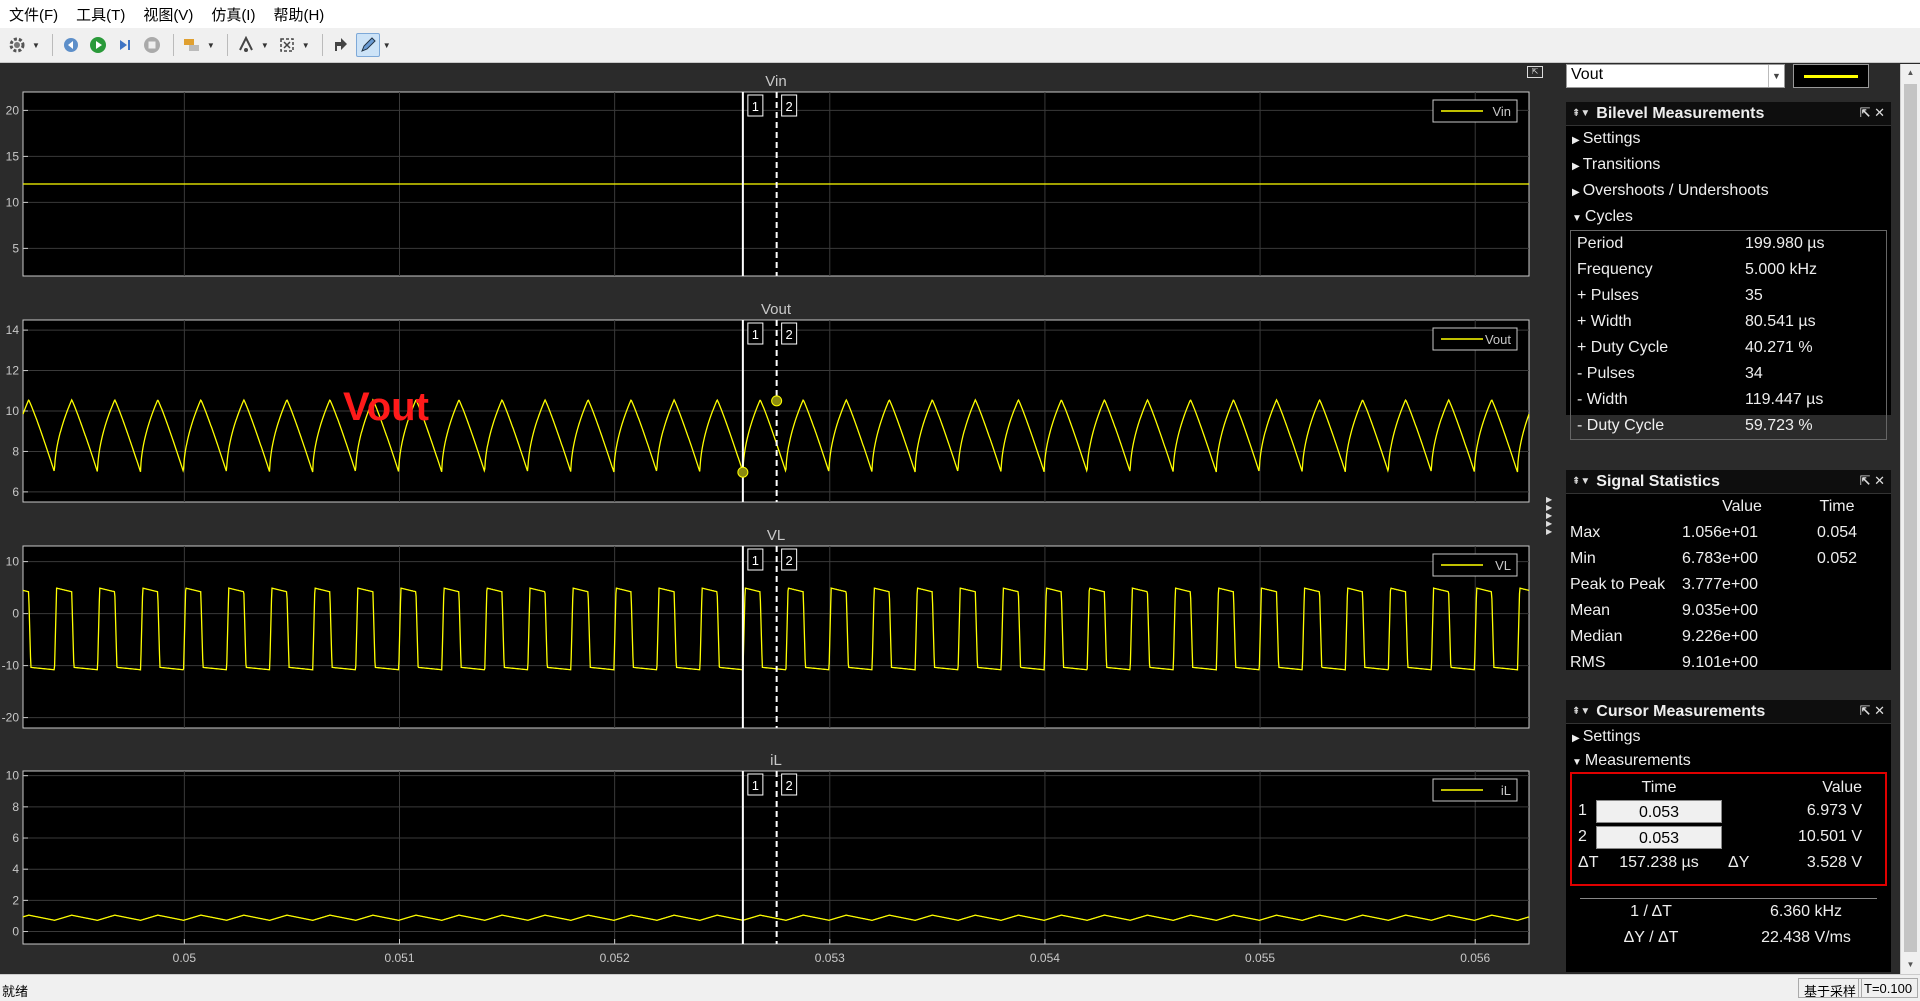 The image size is (1920, 1001). Describe the element at coordinates (1736, 911) in the screenshot. I see `inverse-delta-row: 1 / ΔT 6.360 kHz` at that location.